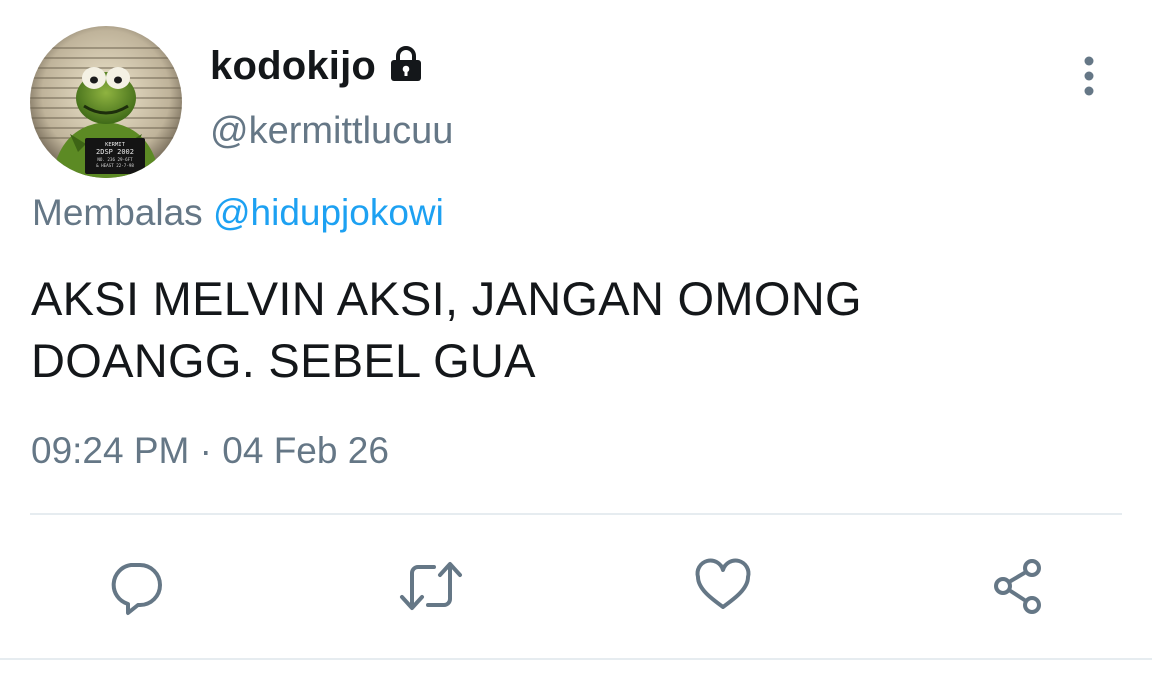 The height and width of the screenshot is (678, 1152). What do you see at coordinates (115, 165) in the screenshot?
I see `avatar-sign-line: & HEAST 22-7-98` at bounding box center [115, 165].